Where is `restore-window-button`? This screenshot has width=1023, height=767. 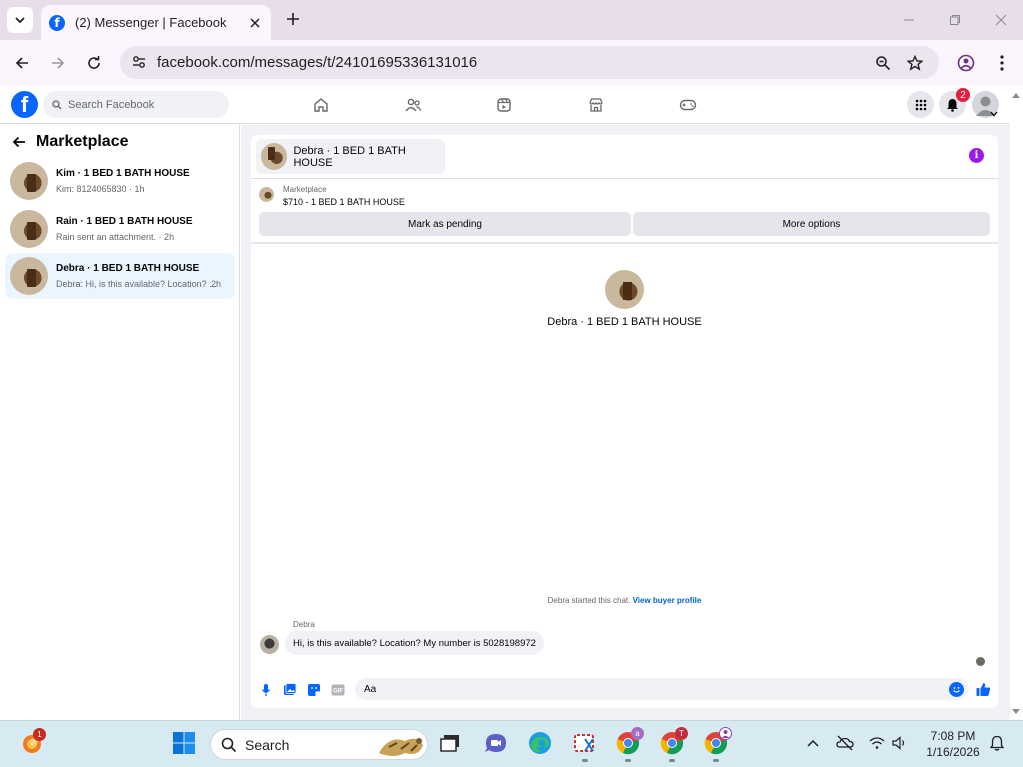
restore-window-button is located at coordinates (955, 20).